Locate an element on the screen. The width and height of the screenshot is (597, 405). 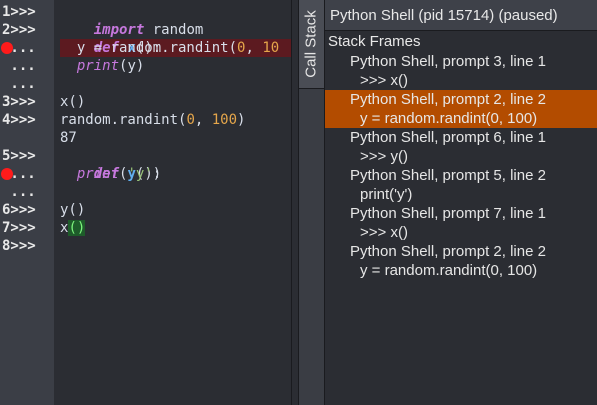
code-line: x() is located at coordinates (73, 102).